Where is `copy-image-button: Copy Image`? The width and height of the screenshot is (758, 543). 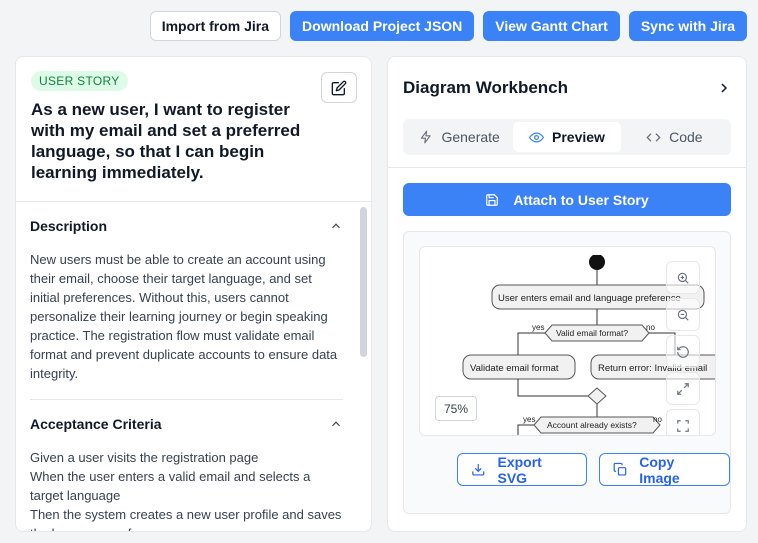 copy-image-button: Copy Image is located at coordinates (664, 469).